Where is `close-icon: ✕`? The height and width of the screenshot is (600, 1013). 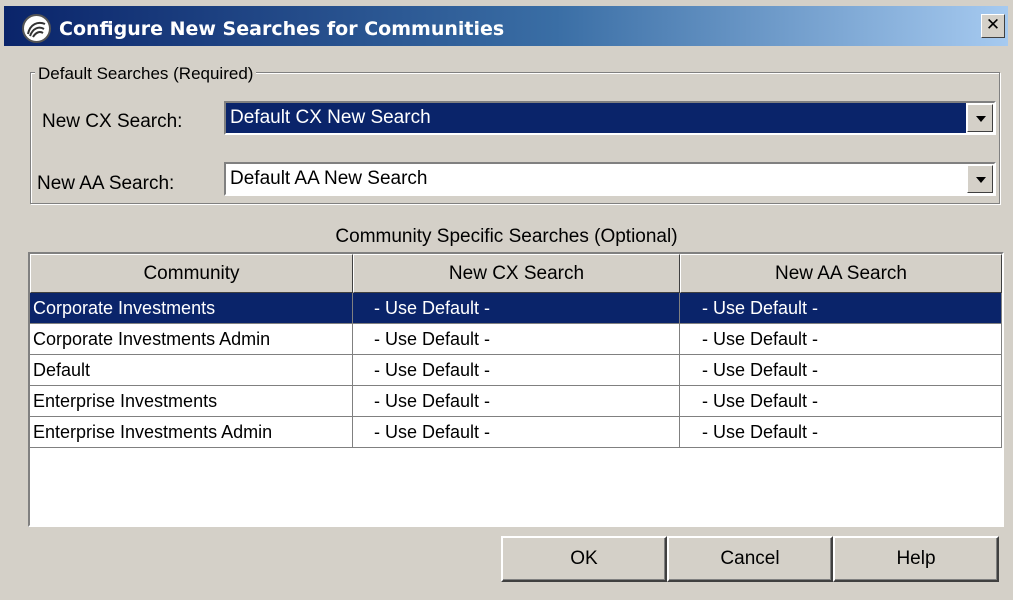
close-icon: ✕ is located at coordinates (993, 25).